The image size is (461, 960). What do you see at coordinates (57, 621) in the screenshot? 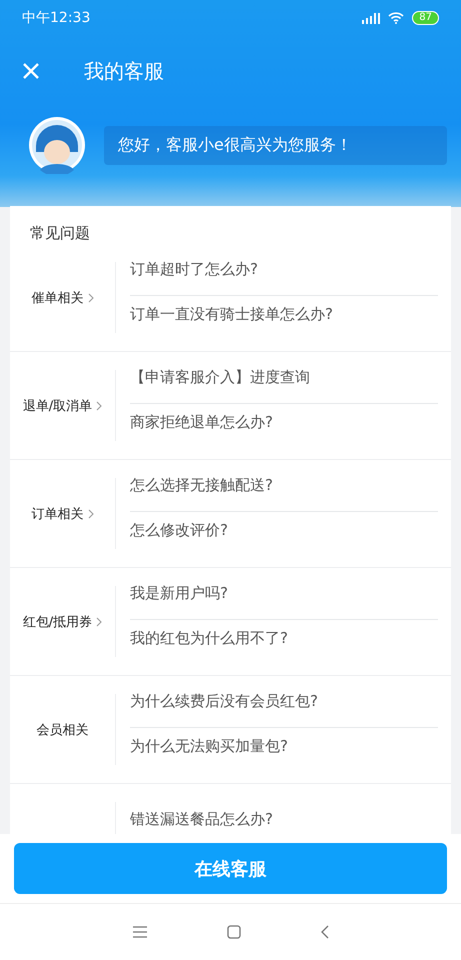
I see `category-label: 红包/抵用券` at bounding box center [57, 621].